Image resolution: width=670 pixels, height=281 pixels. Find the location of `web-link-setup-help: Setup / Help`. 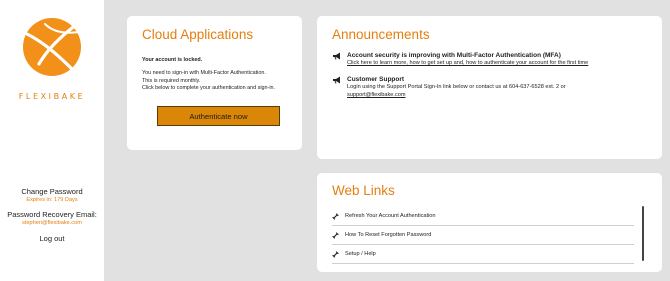

web-link-setup-help: Setup / Help is located at coordinates (483, 254).